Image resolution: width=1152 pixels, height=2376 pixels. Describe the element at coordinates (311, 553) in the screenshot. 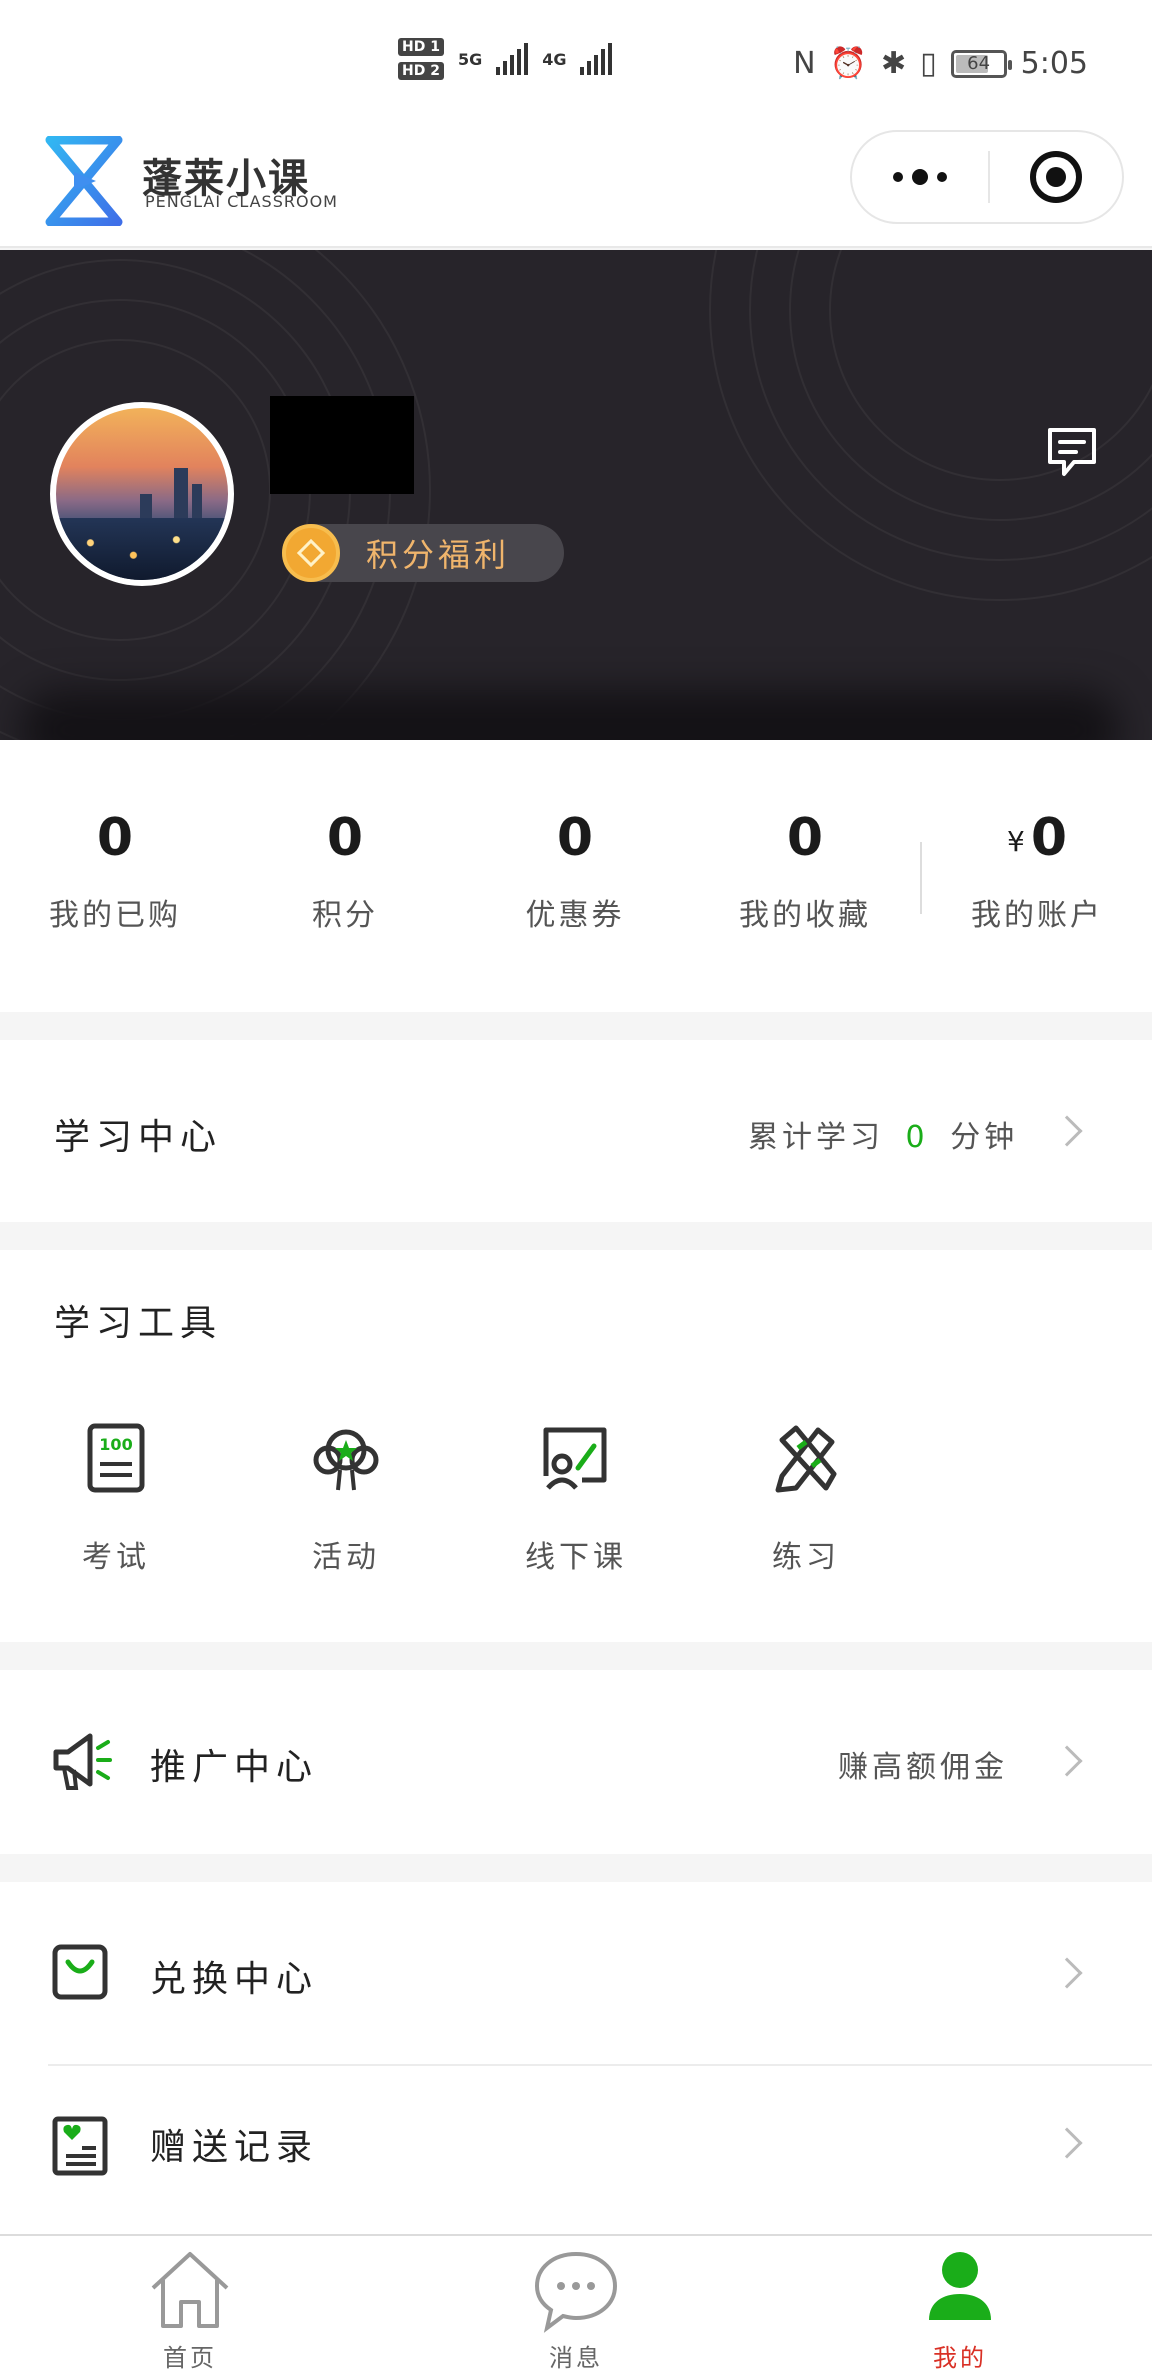

I see `coin-icon` at that location.